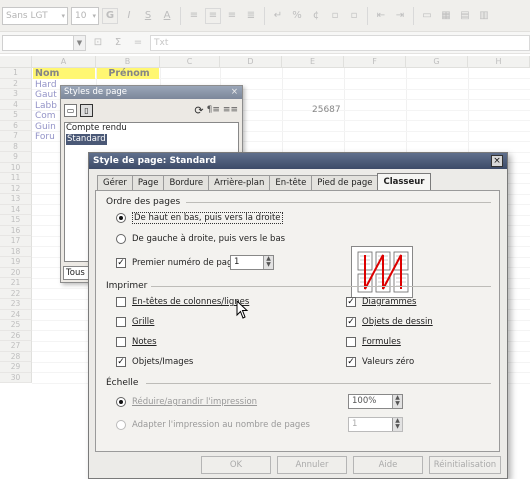  Describe the element at coordinates (199, 218) in the screenshot. I see `order-top-down-radio: De haut en bas, puis vers la droite` at that location.